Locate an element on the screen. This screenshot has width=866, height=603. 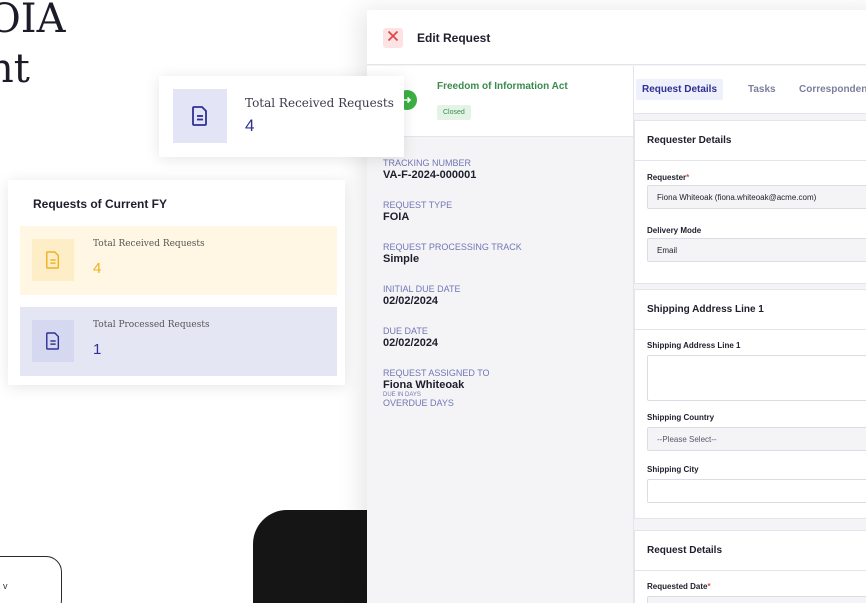
tracking-number-block: TRACKING NUMBER VA-F-2024-000001 is located at coordinates (429, 169).